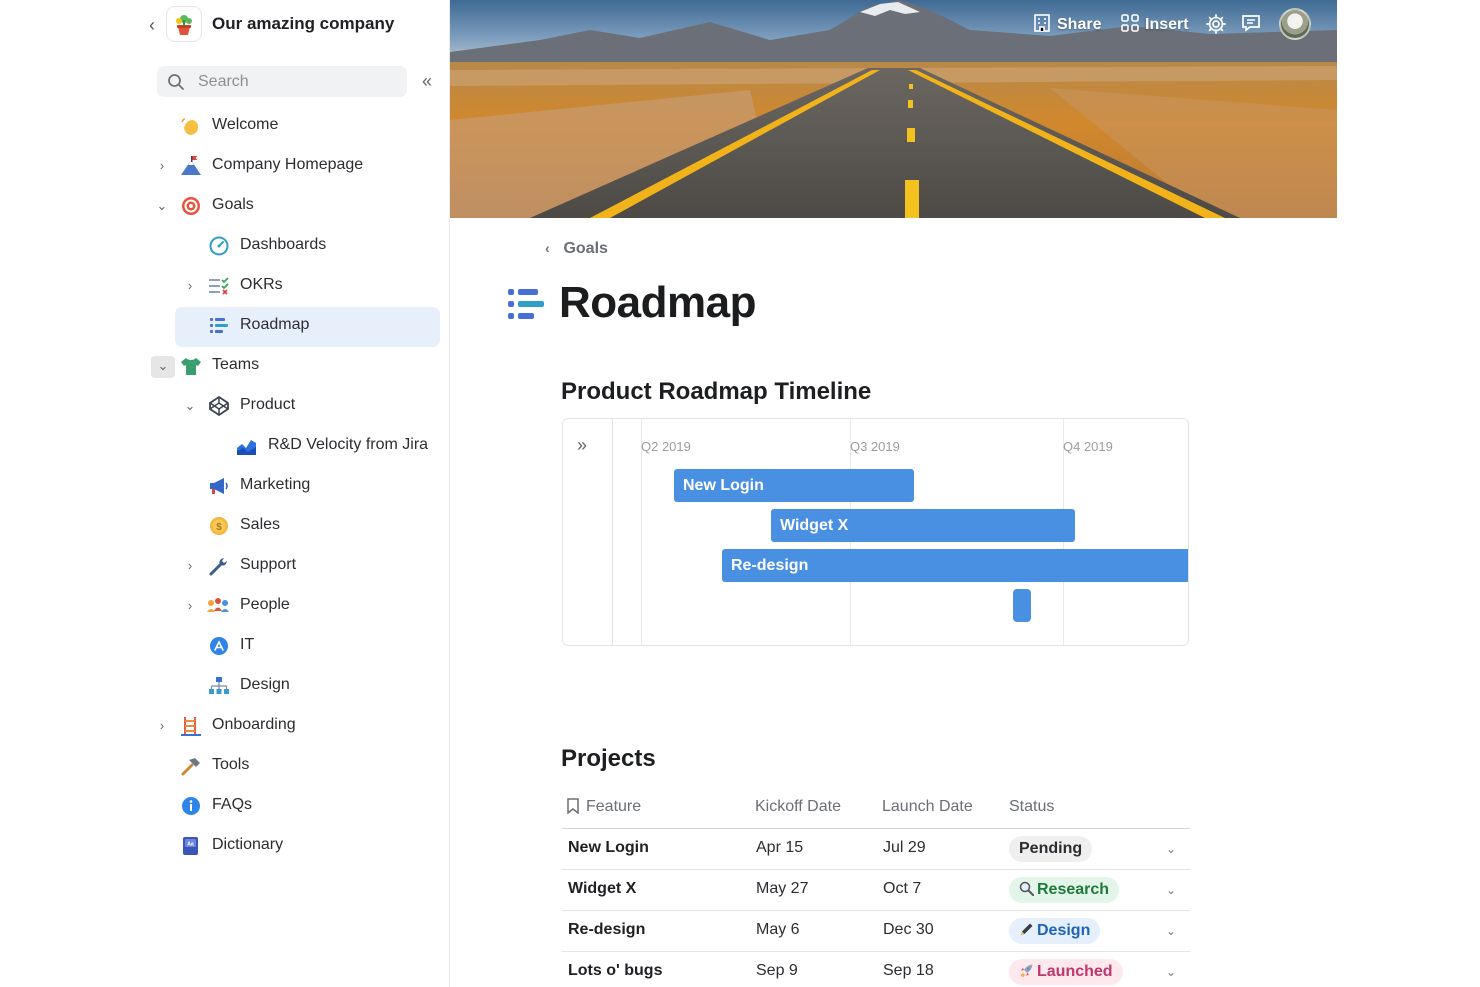 Image resolution: width=1480 pixels, height=987 pixels. What do you see at coordinates (184, 24) in the screenshot?
I see `workspace-logo-icon` at bounding box center [184, 24].